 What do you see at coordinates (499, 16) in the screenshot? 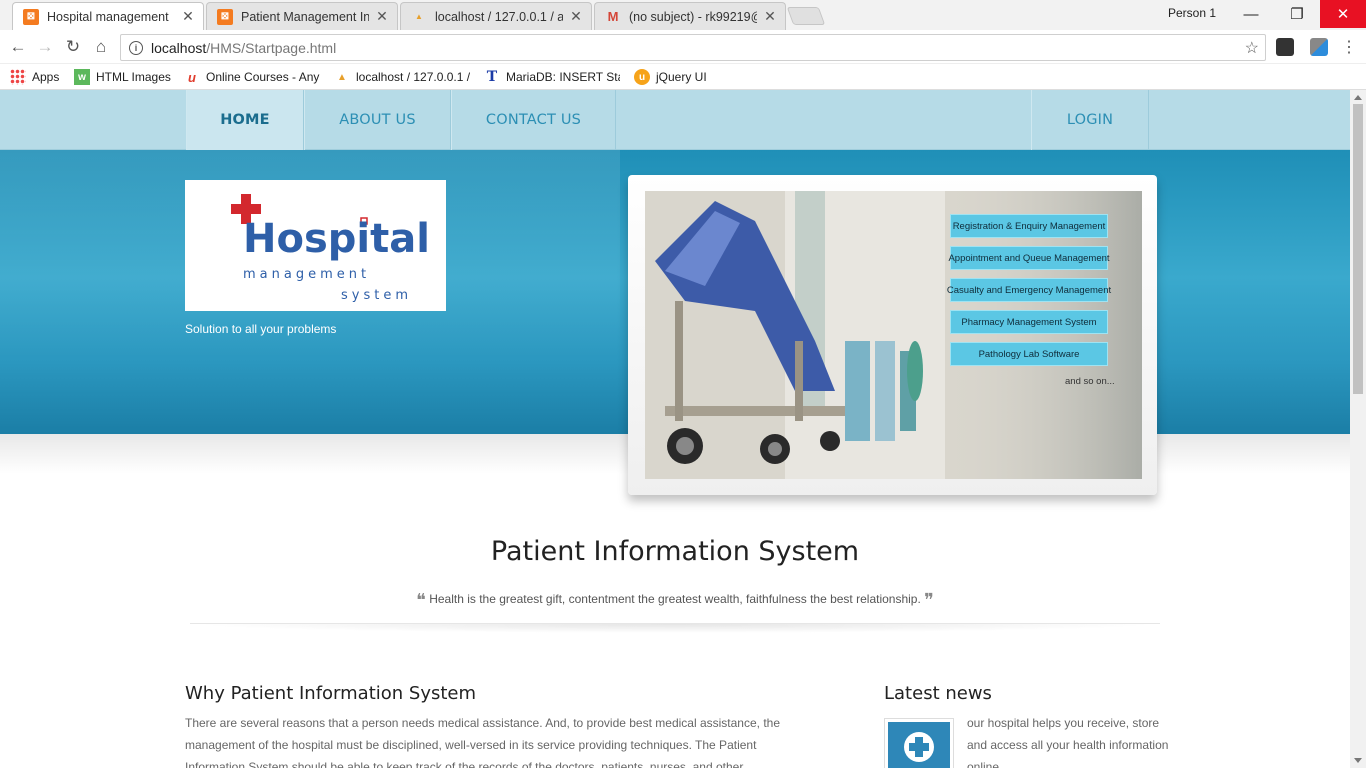
I see `tab-title: localhost / 127.0.0.1 / adi` at bounding box center [499, 16].